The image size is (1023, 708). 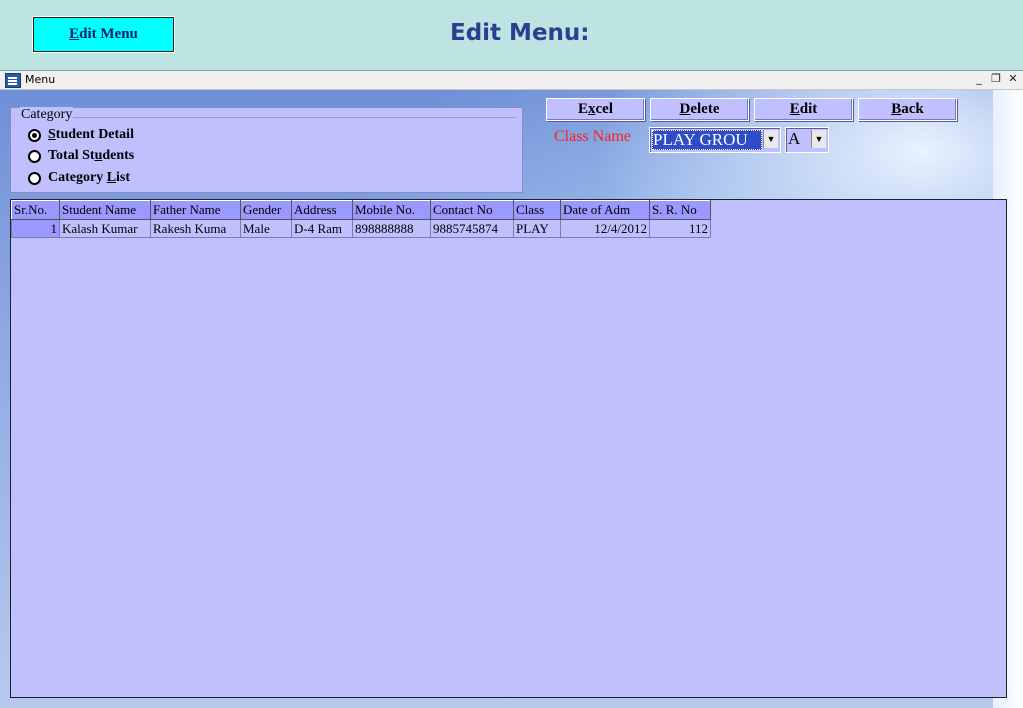 I want to click on edit-button: Edit, so click(x=803, y=109).